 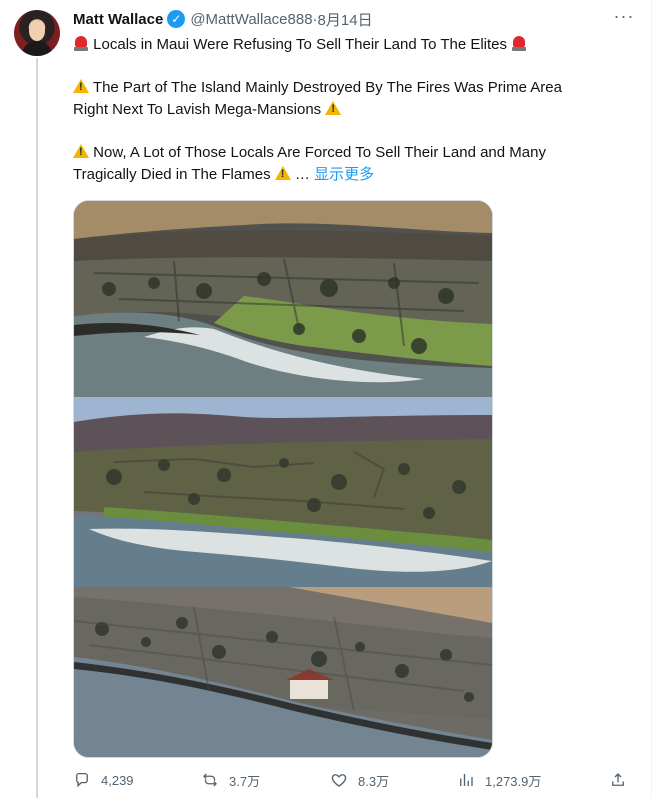 What do you see at coordinates (245, 781) in the screenshot?
I see `retweet-count: 3.7万` at bounding box center [245, 781].